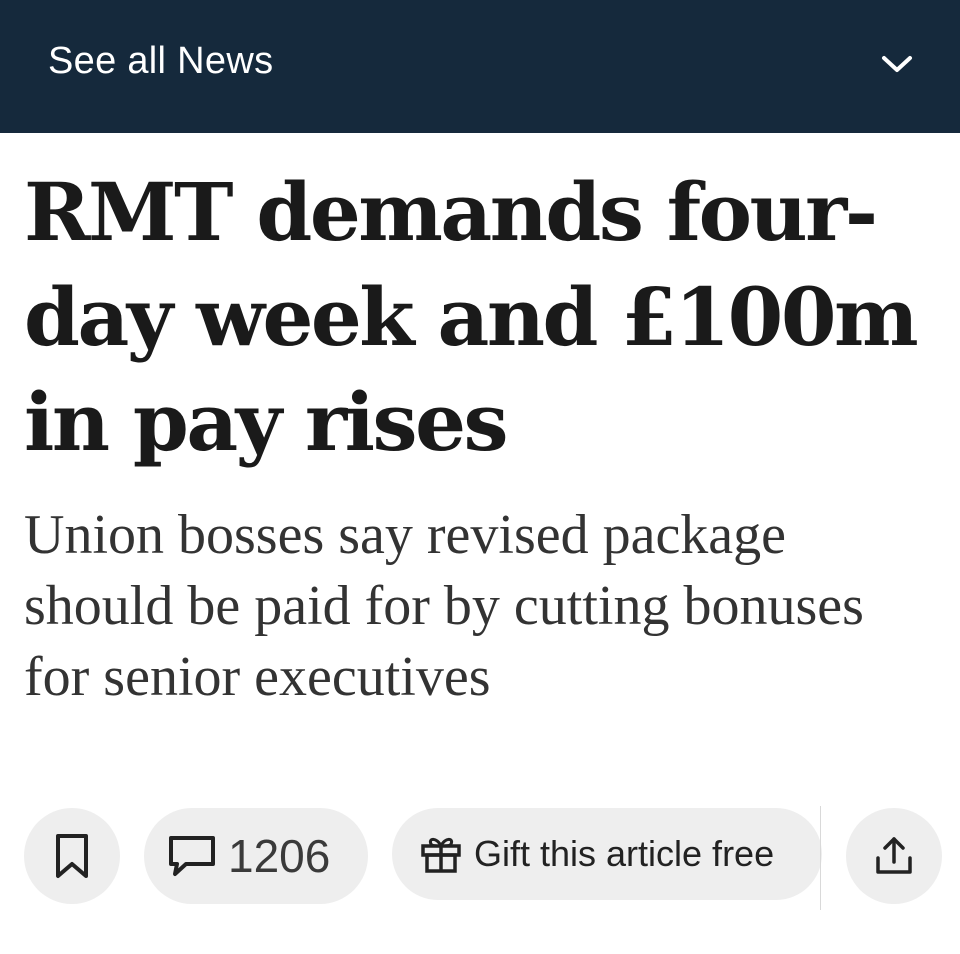  What do you see at coordinates (897, 63) in the screenshot?
I see `chevron-down-icon` at bounding box center [897, 63].